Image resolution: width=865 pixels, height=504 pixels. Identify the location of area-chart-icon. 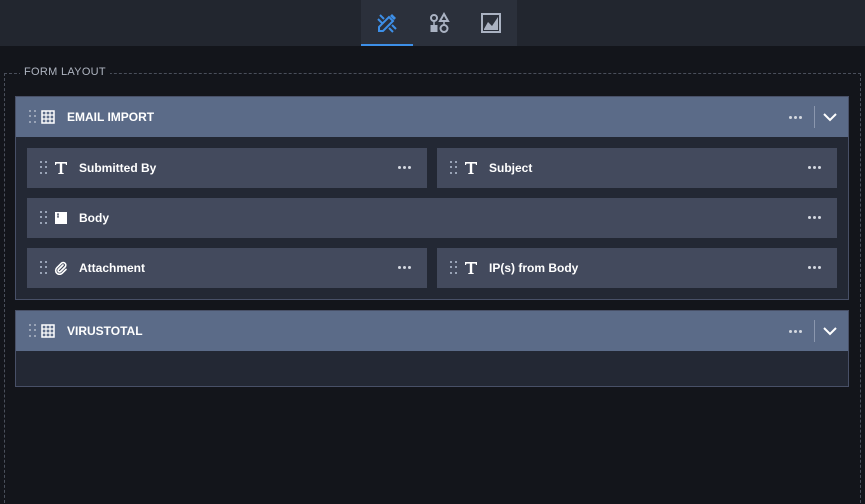
(491, 23).